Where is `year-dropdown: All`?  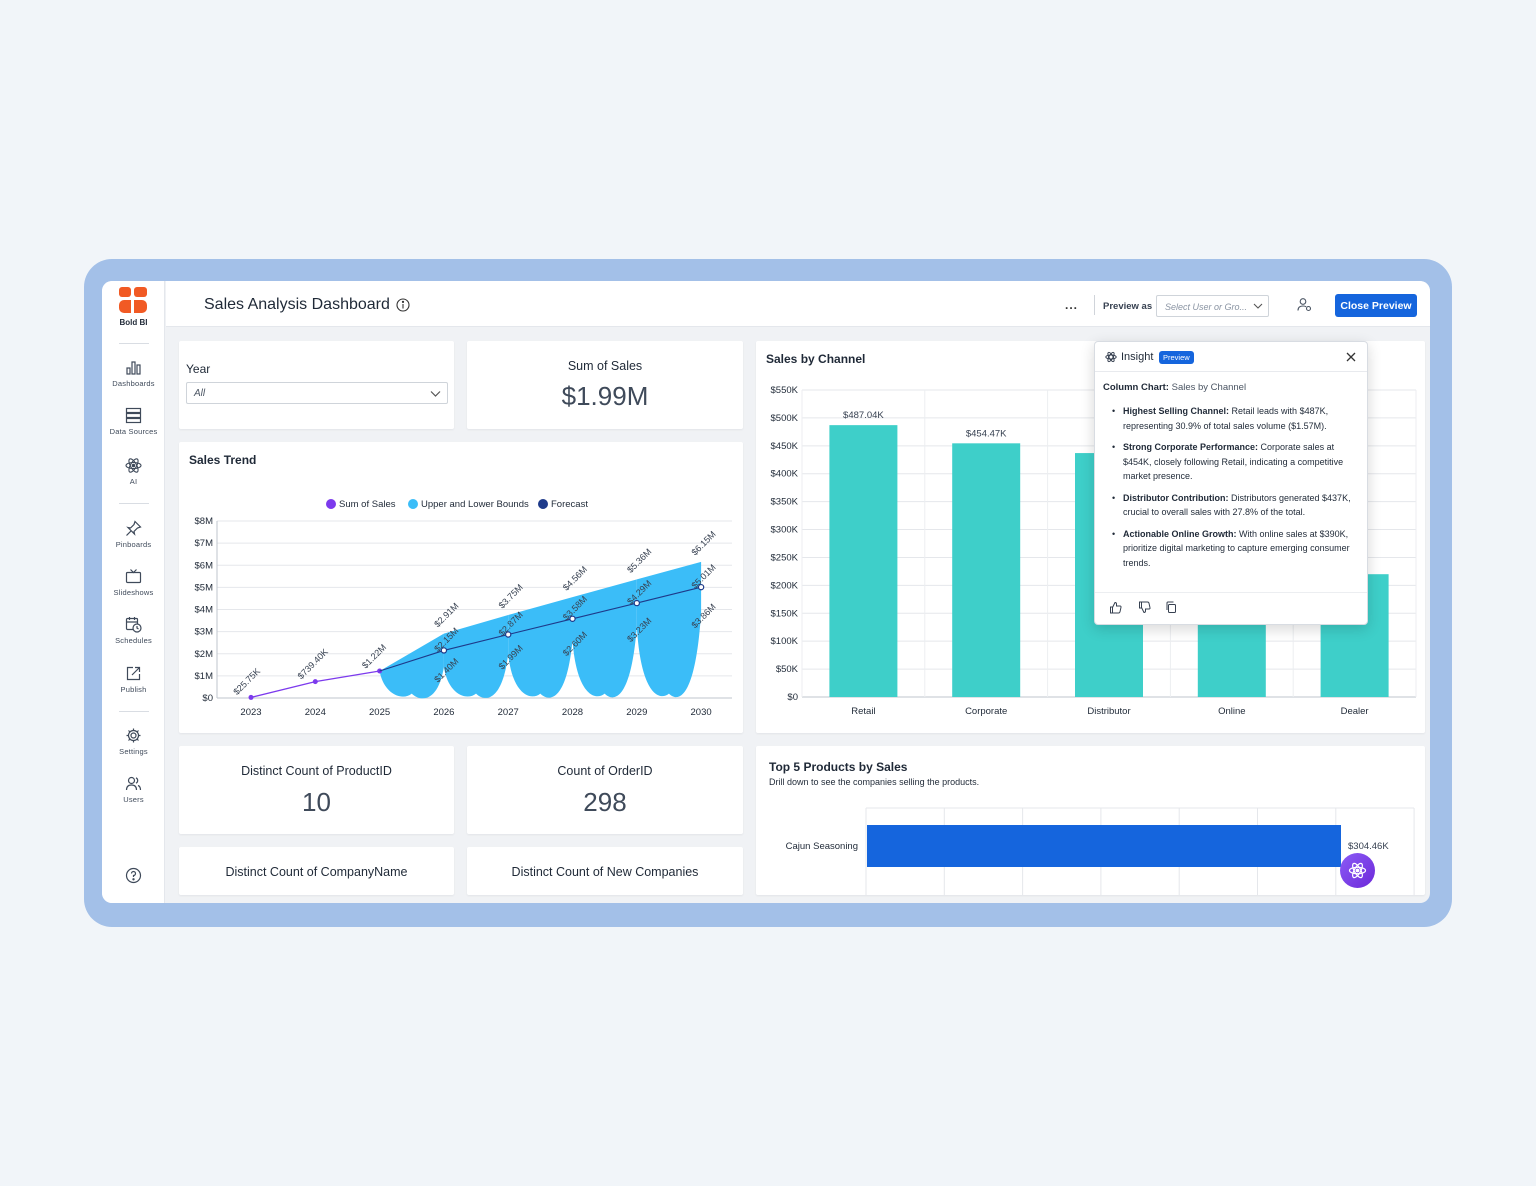
year-dropdown: All is located at coordinates (317, 393).